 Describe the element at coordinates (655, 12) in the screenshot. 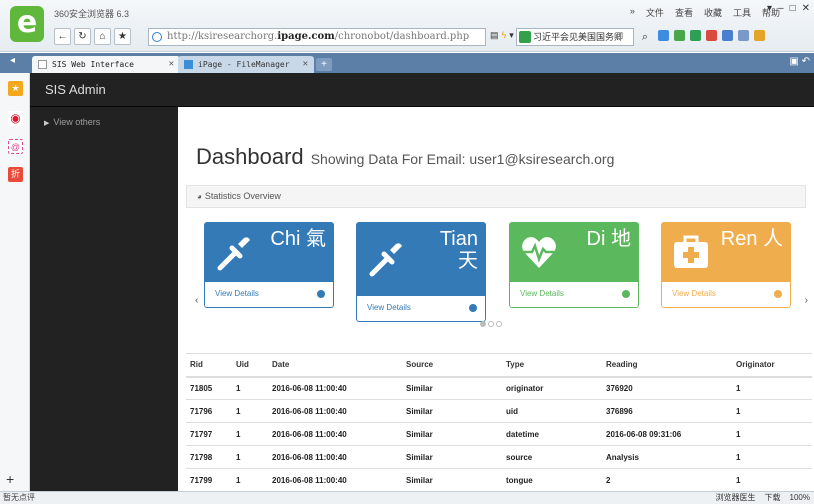

I see `menu-file: 文件` at that location.